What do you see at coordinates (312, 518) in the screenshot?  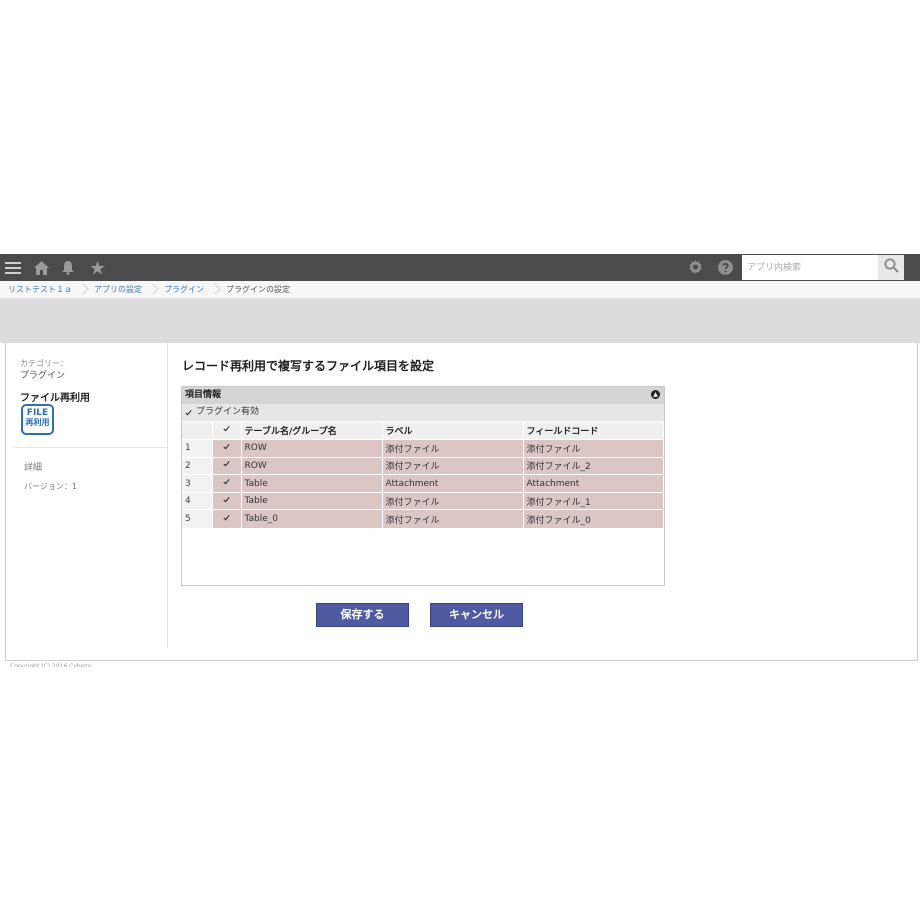 I see `cell-group: Table_0` at bounding box center [312, 518].